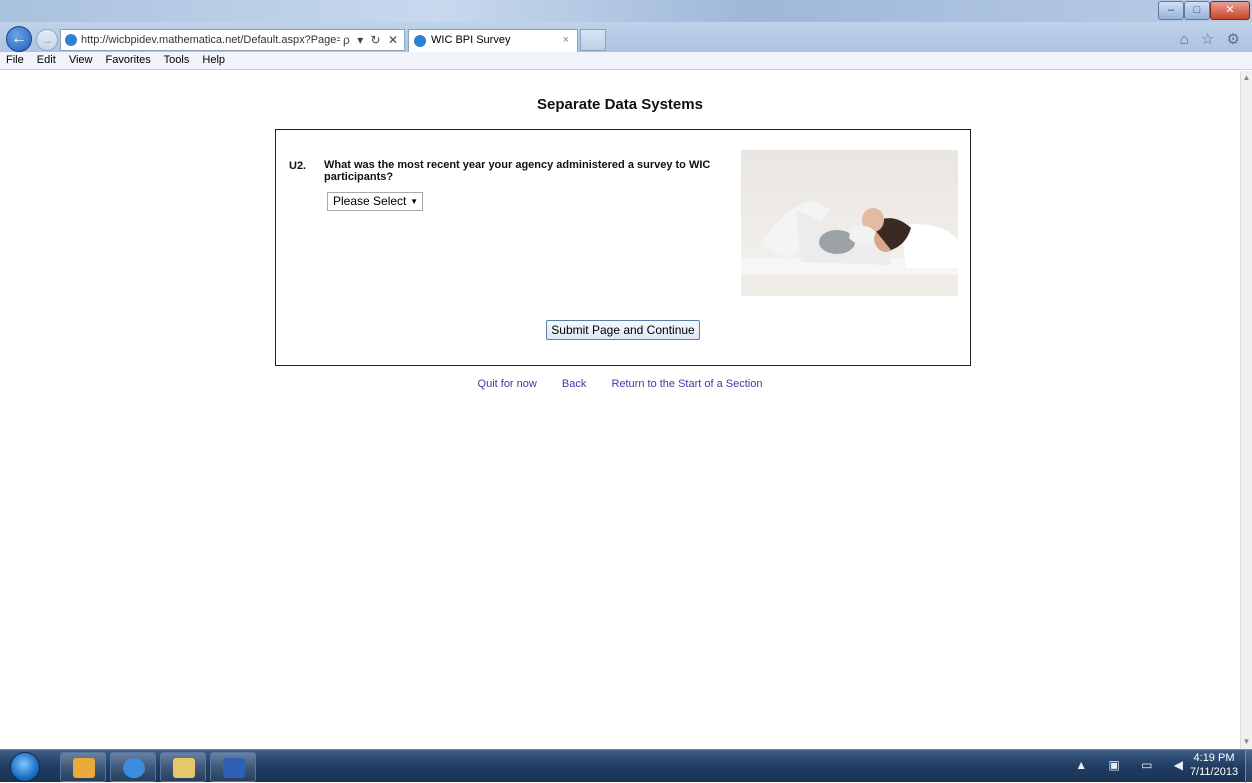 The image size is (1252, 783). I want to click on tab-wic-bpi-survey: WIC BPI Survey ×, so click(493, 40).